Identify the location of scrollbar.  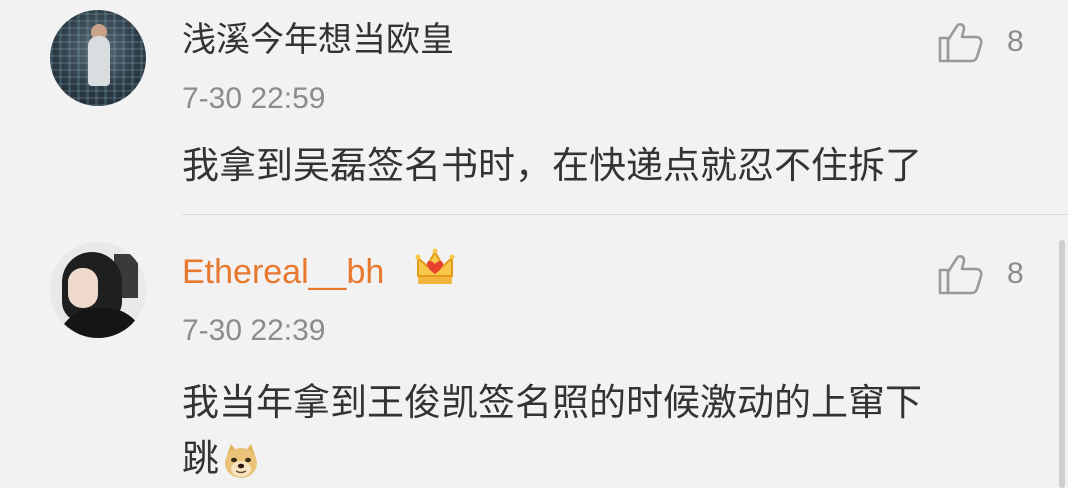
(1062, 364).